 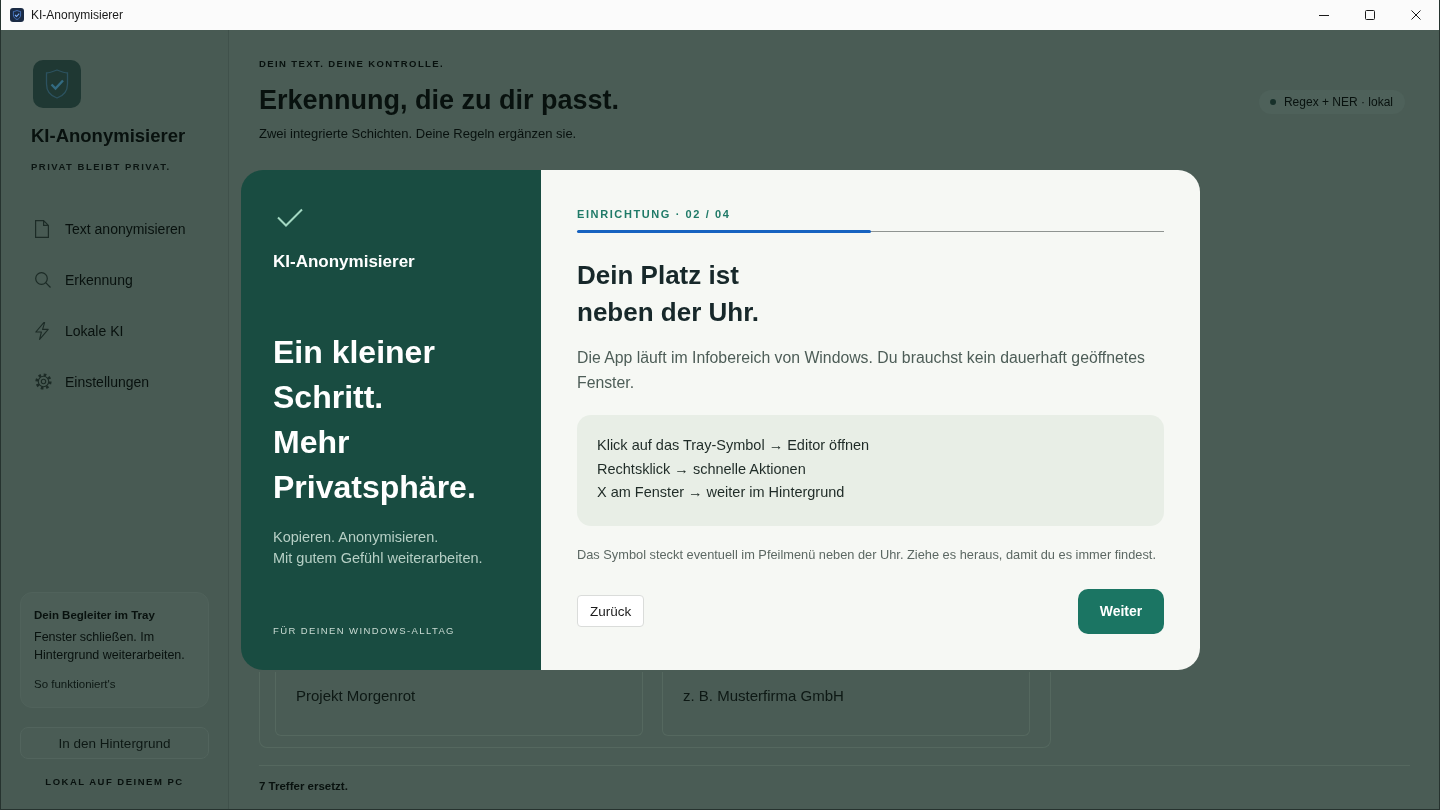 I want to click on window-title: KI-Anonymisierer, so click(x=77, y=15).